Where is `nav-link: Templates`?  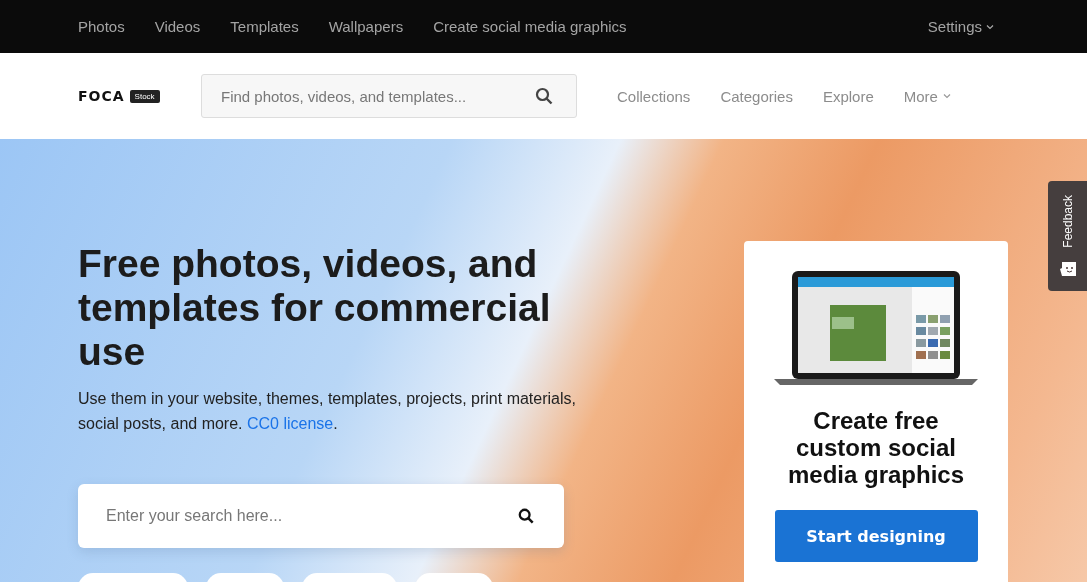
nav-link: Templates is located at coordinates (264, 26).